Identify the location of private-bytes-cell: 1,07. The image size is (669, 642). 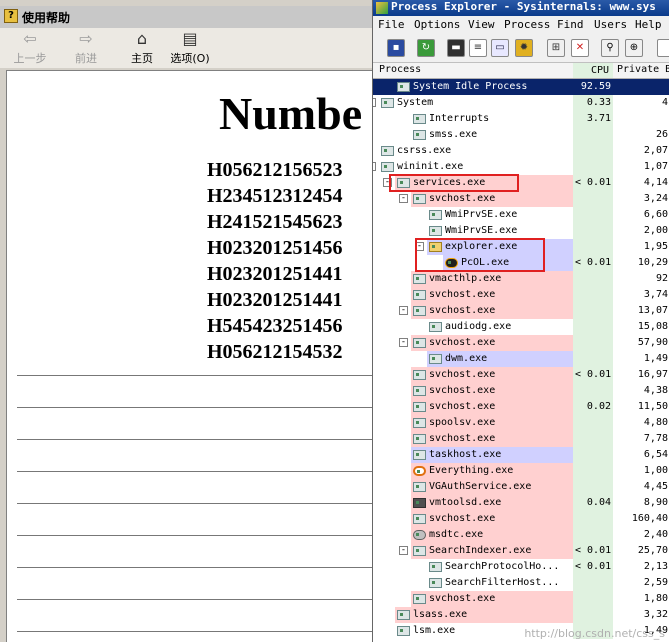
(642, 167).